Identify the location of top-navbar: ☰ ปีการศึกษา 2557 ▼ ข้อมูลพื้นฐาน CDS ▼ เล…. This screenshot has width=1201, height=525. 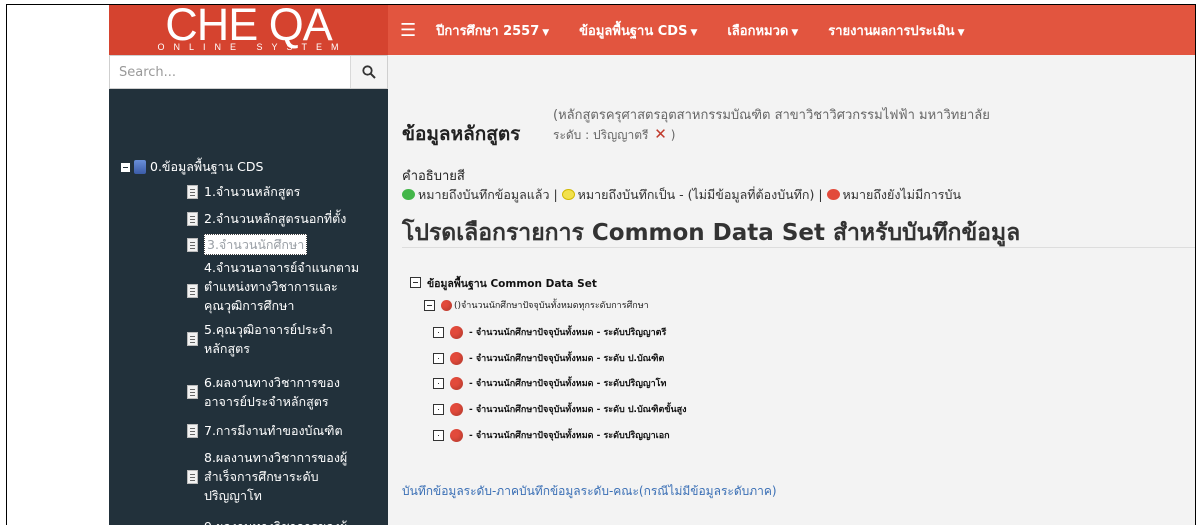
(791, 30).